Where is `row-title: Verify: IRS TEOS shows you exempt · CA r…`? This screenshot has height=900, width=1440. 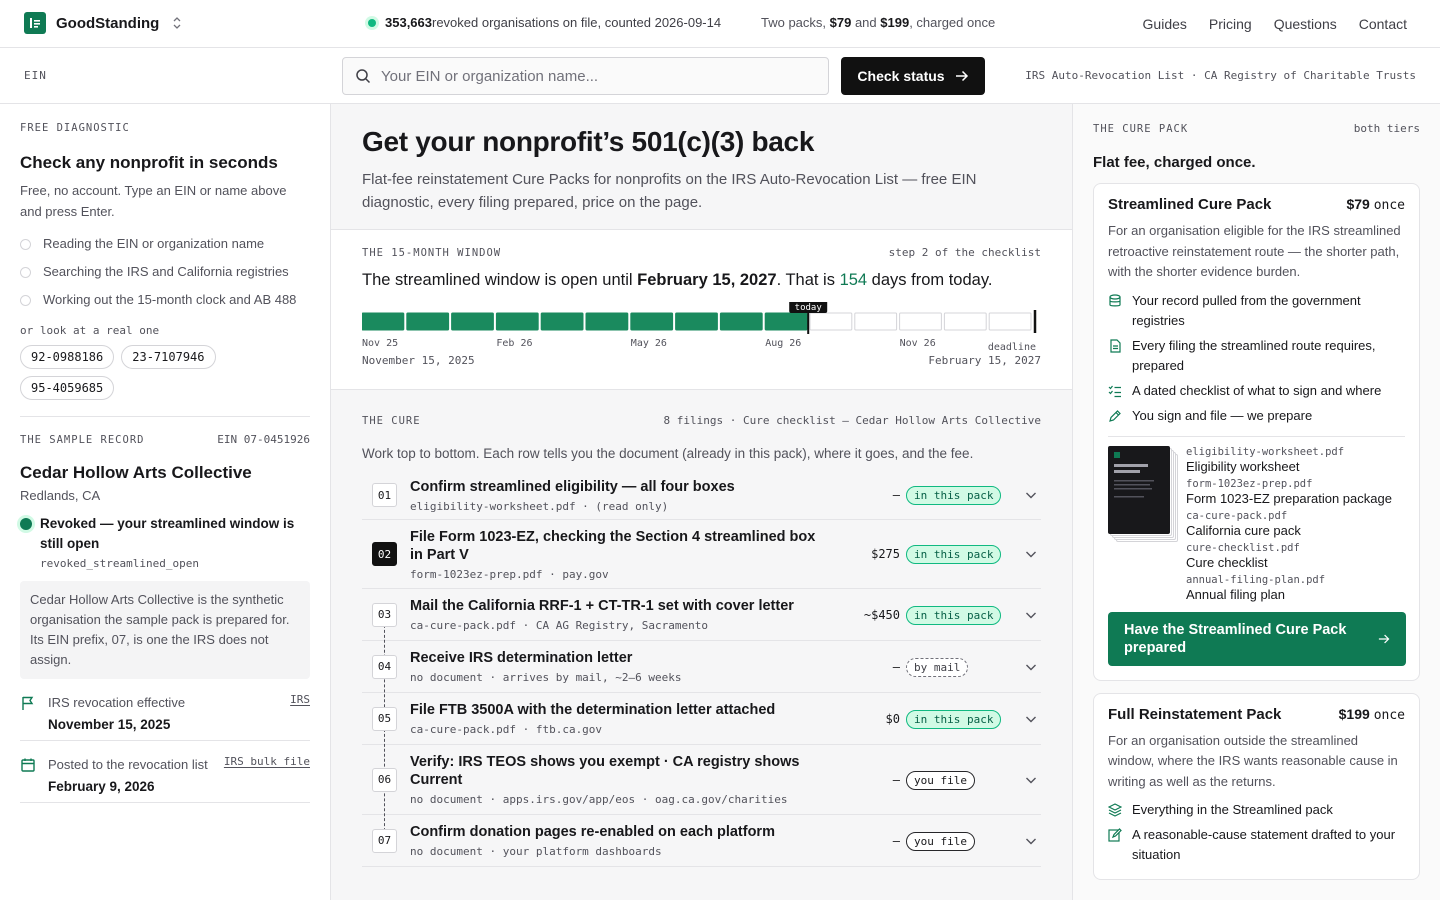
row-title: Verify: IRS TEOS shows you exempt · CA r… is located at coordinates (620, 771).